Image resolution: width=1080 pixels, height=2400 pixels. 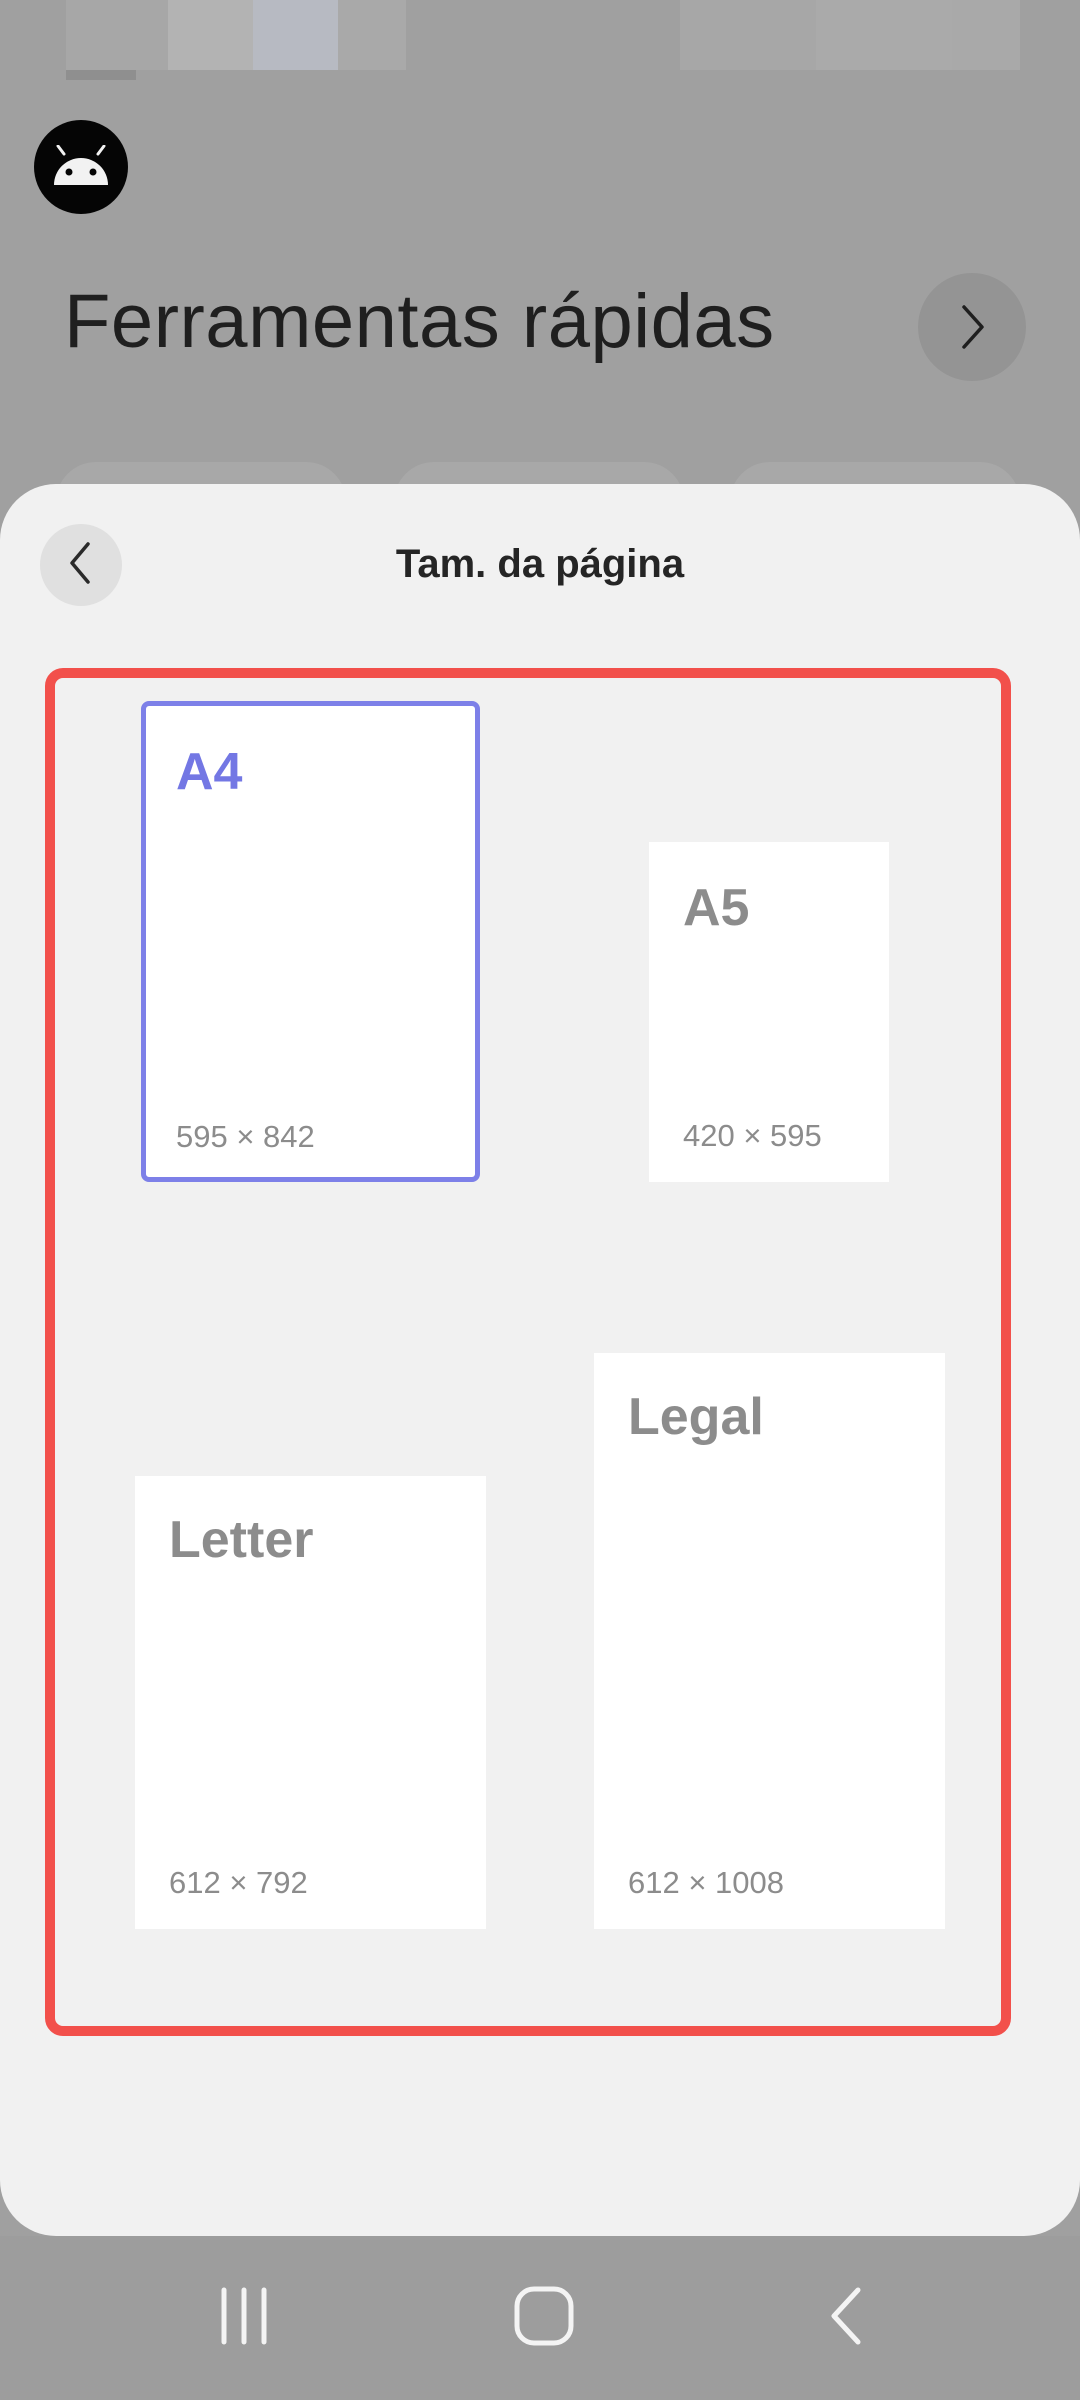 I want to click on home-button, so click(x=544, y=2318).